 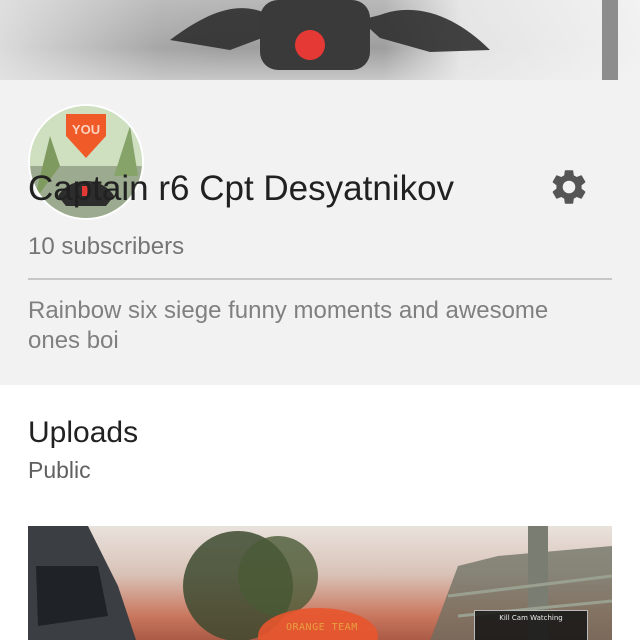 I want to click on channel-banner, so click(x=320, y=40).